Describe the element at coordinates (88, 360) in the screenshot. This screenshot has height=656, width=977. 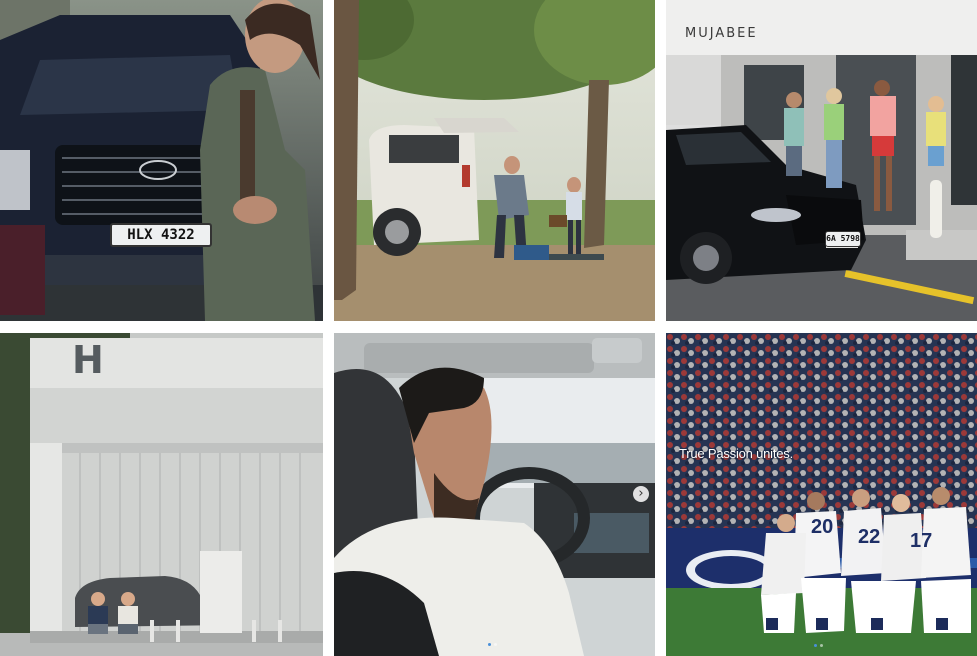
I see `hydrogen-sign: H` at that location.